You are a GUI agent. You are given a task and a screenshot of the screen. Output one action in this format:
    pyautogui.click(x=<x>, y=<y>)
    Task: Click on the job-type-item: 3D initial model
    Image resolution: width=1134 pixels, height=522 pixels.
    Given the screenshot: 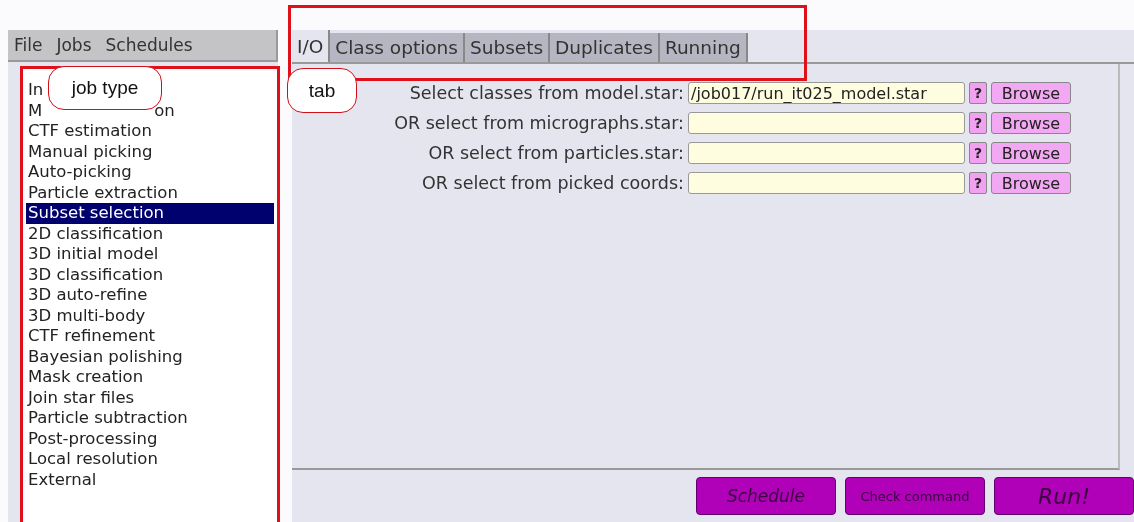 What is the action you would take?
    pyautogui.click(x=150, y=254)
    